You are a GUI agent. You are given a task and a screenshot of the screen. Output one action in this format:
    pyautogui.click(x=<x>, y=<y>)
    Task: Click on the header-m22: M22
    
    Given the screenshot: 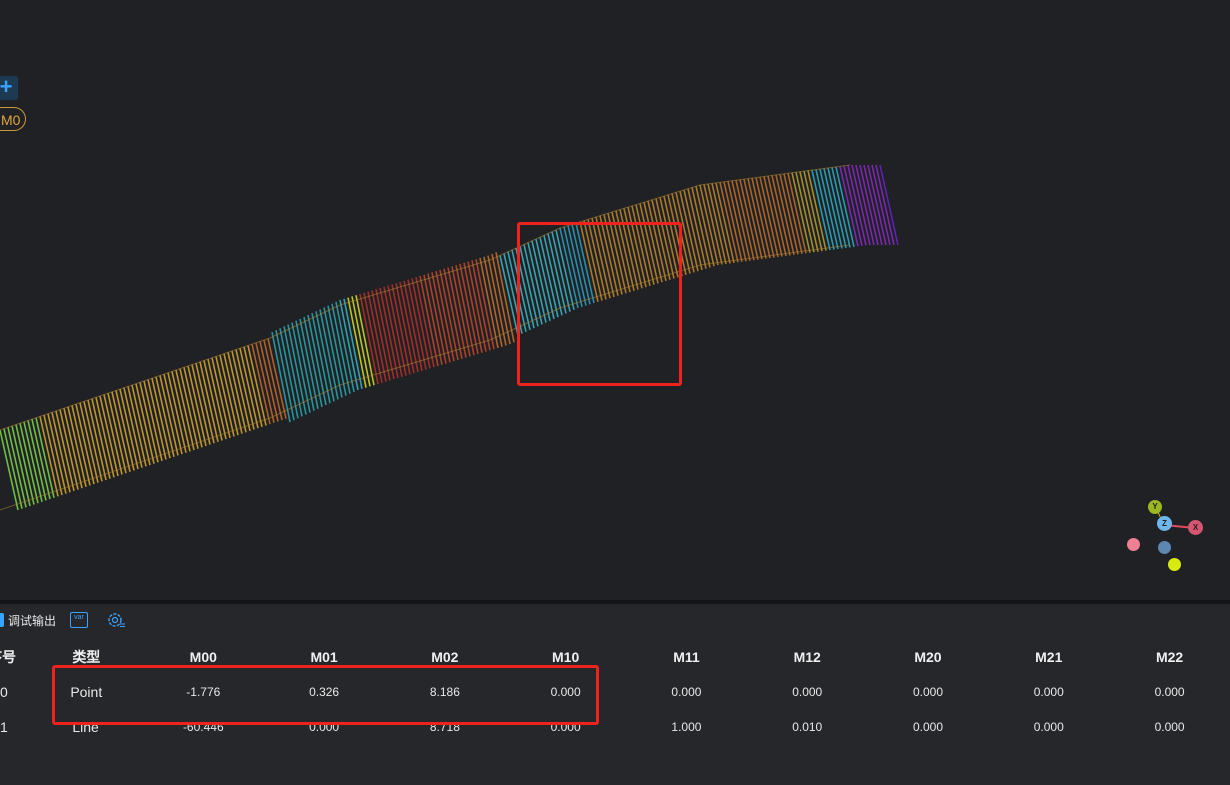 What is the action you would take?
    pyautogui.click(x=1169, y=657)
    